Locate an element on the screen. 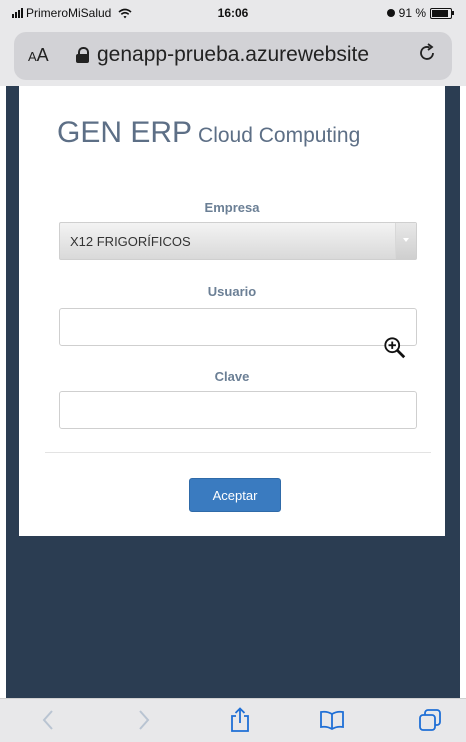 Image resolution: width=466 pixels, height=742 pixels. url-text: genapp-prueba.azurewebsite is located at coordinates (233, 54).